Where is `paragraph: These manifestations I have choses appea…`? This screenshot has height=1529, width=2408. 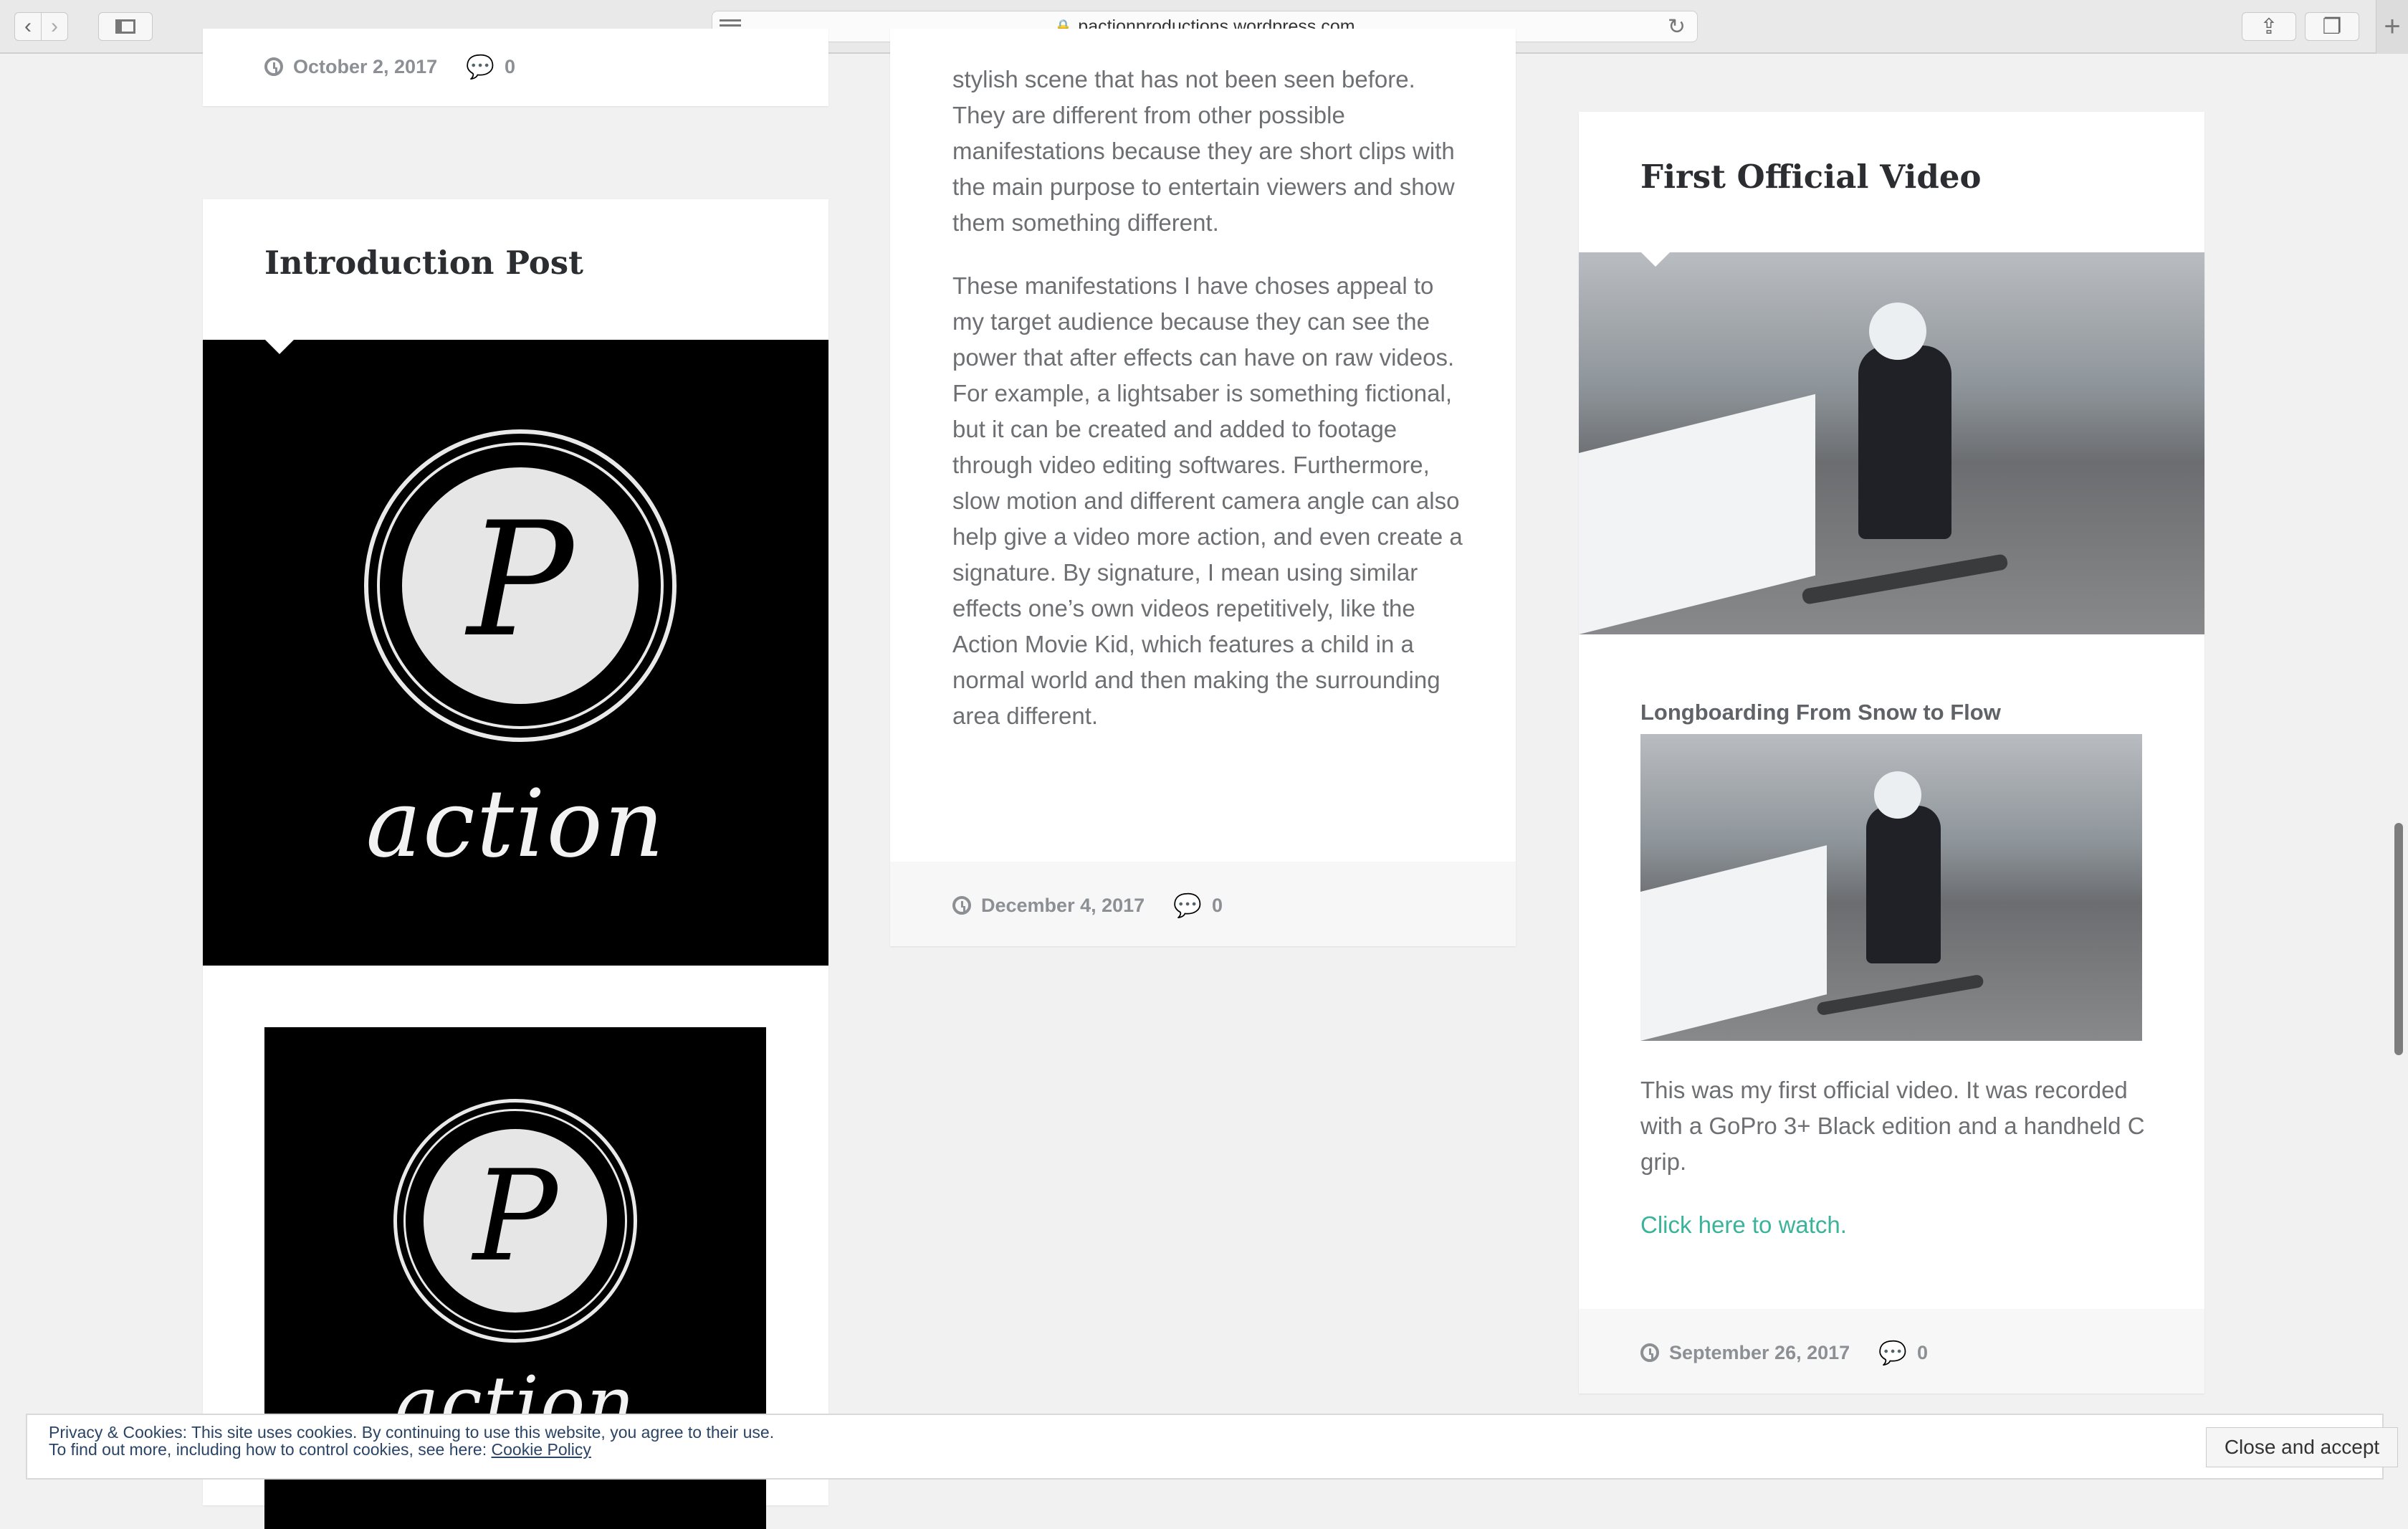
paragraph: These manifestations I have choses appea… is located at coordinates (1207, 501).